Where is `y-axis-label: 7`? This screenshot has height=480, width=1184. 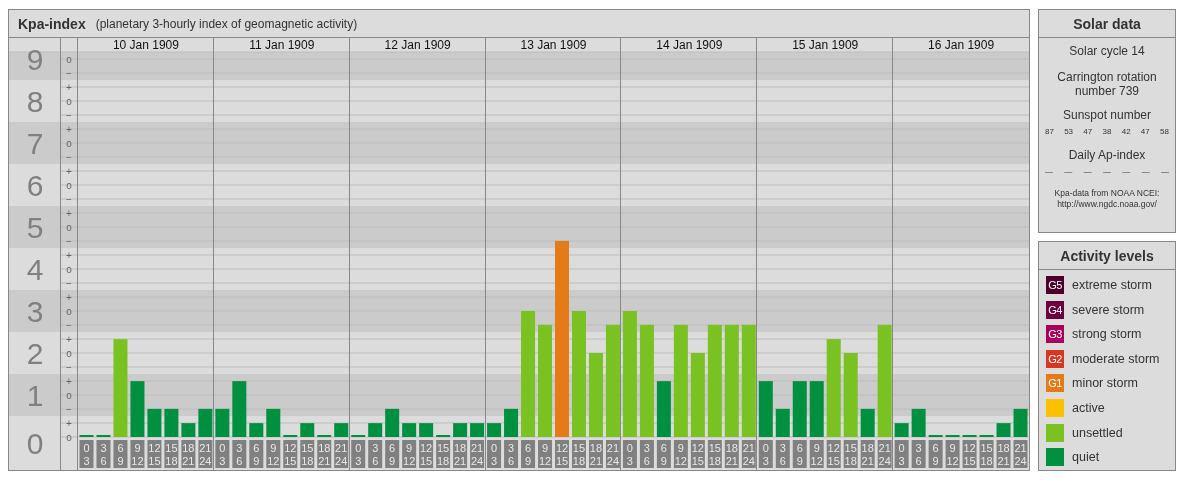
y-axis-label: 7 is located at coordinates (35, 143).